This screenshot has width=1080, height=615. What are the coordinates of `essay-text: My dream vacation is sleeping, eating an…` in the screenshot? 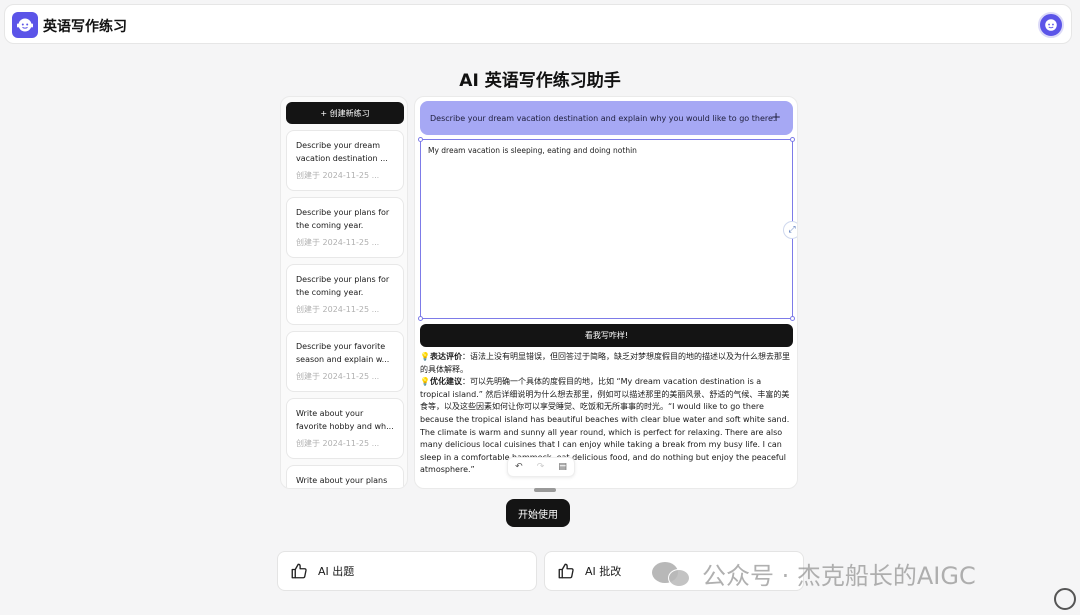 It's located at (532, 150).